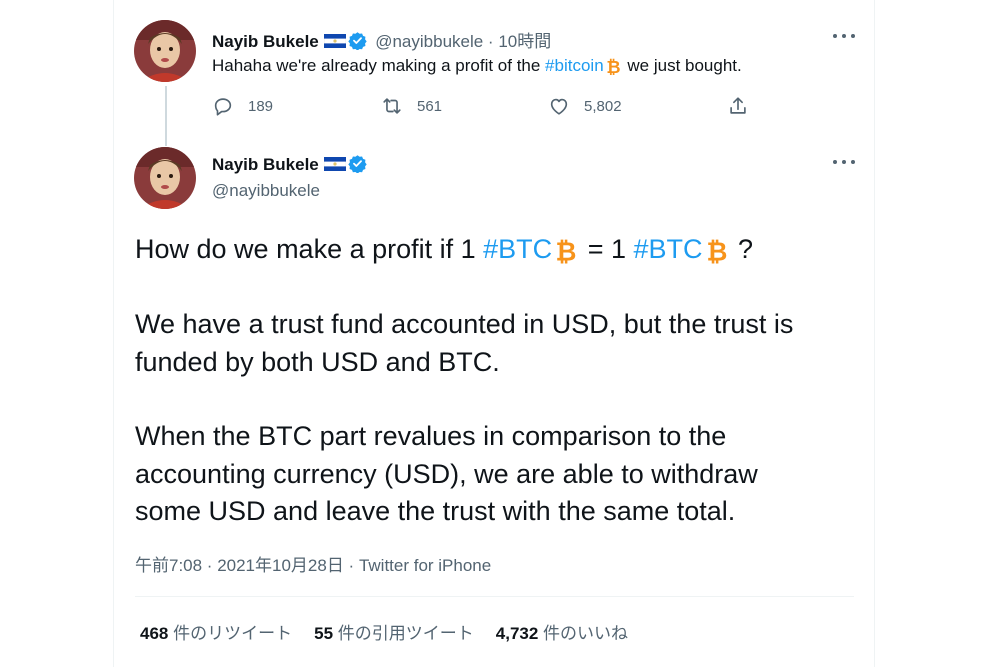 Image resolution: width=1000 pixels, height=667 pixels. I want to click on main-header: Nayib Bukele, so click(289, 164).